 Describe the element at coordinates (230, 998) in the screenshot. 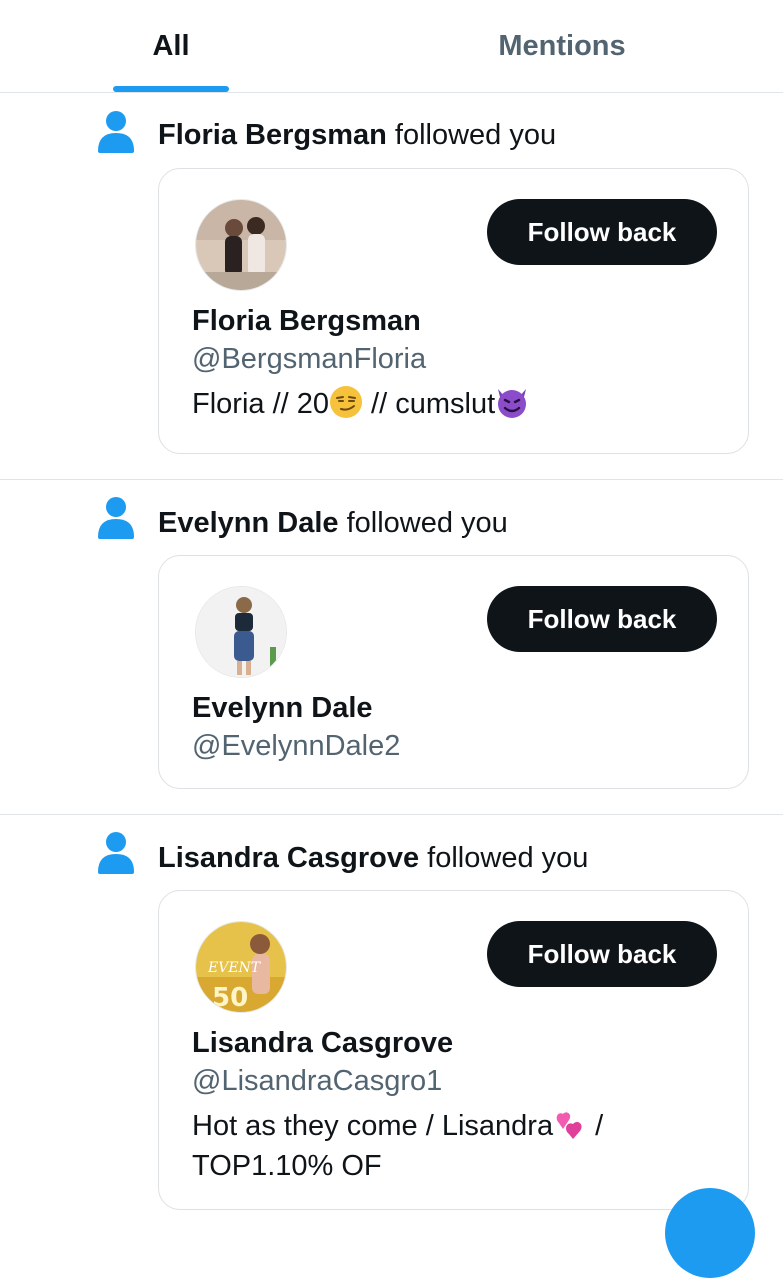

I see `svg-text: 50` at that location.